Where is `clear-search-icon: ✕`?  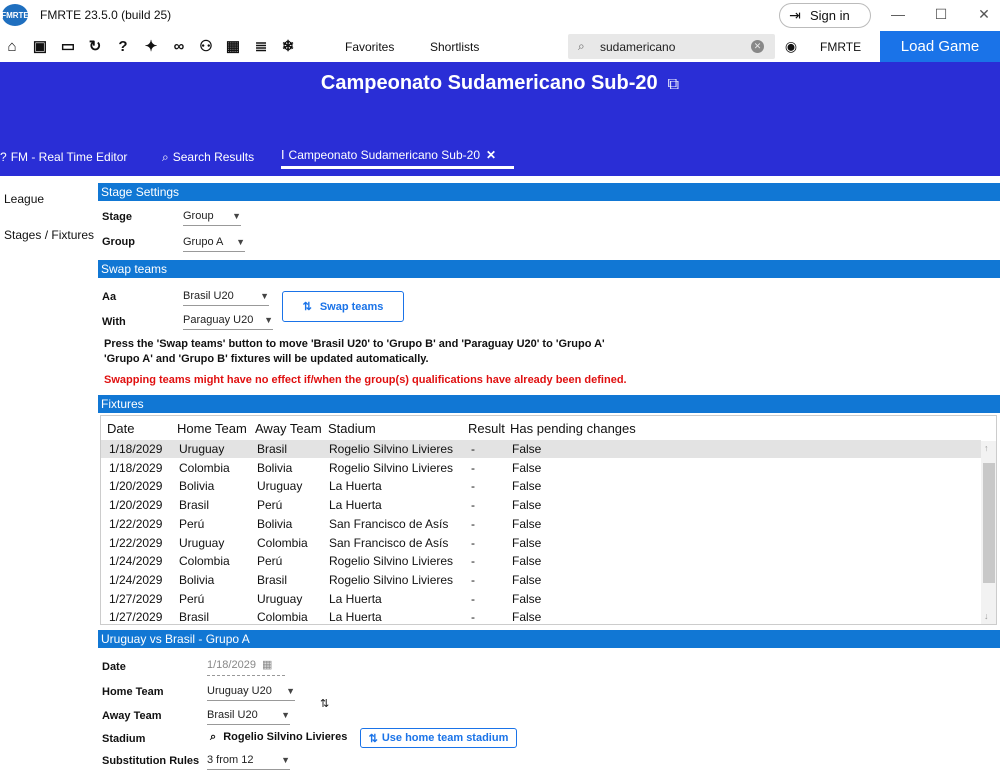
clear-search-icon: ✕ is located at coordinates (757, 46).